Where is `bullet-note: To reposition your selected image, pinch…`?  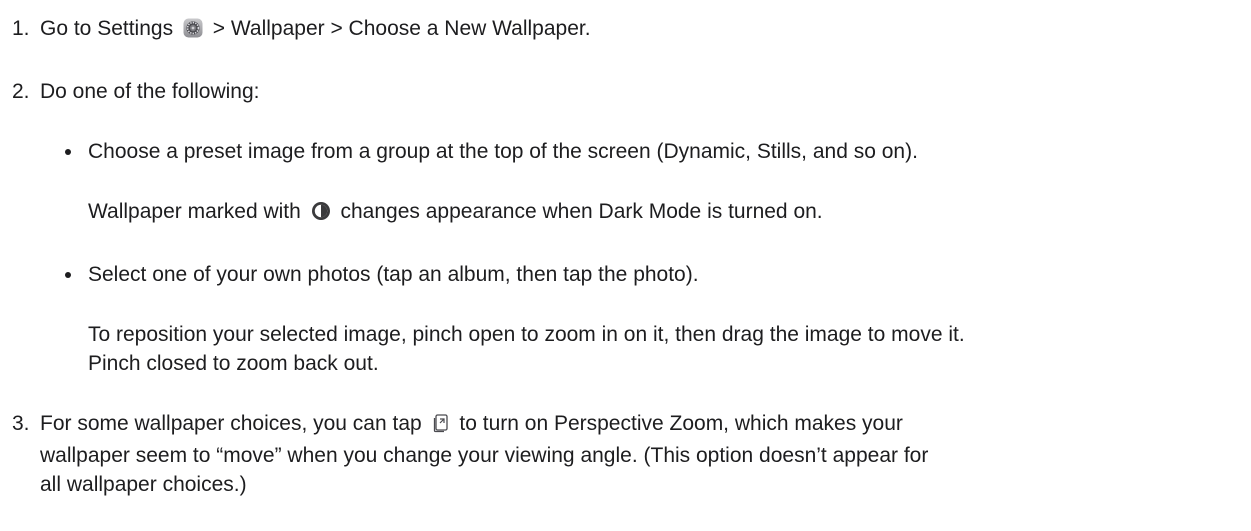
bullet-note: To reposition your selected image, pinch… is located at coordinates (645, 349).